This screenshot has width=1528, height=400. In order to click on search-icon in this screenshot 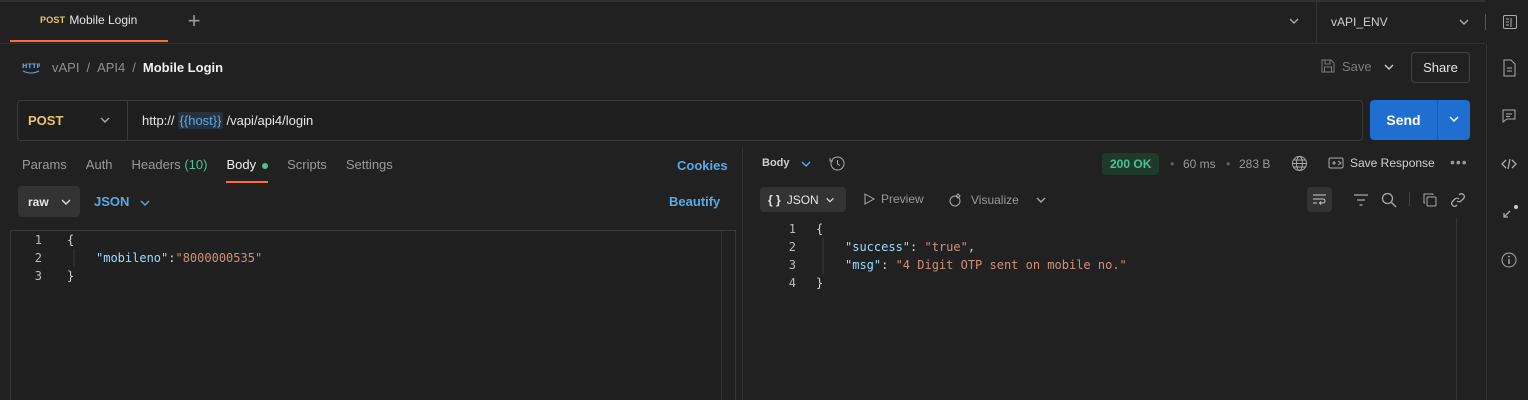, I will do `click(1389, 200)`.